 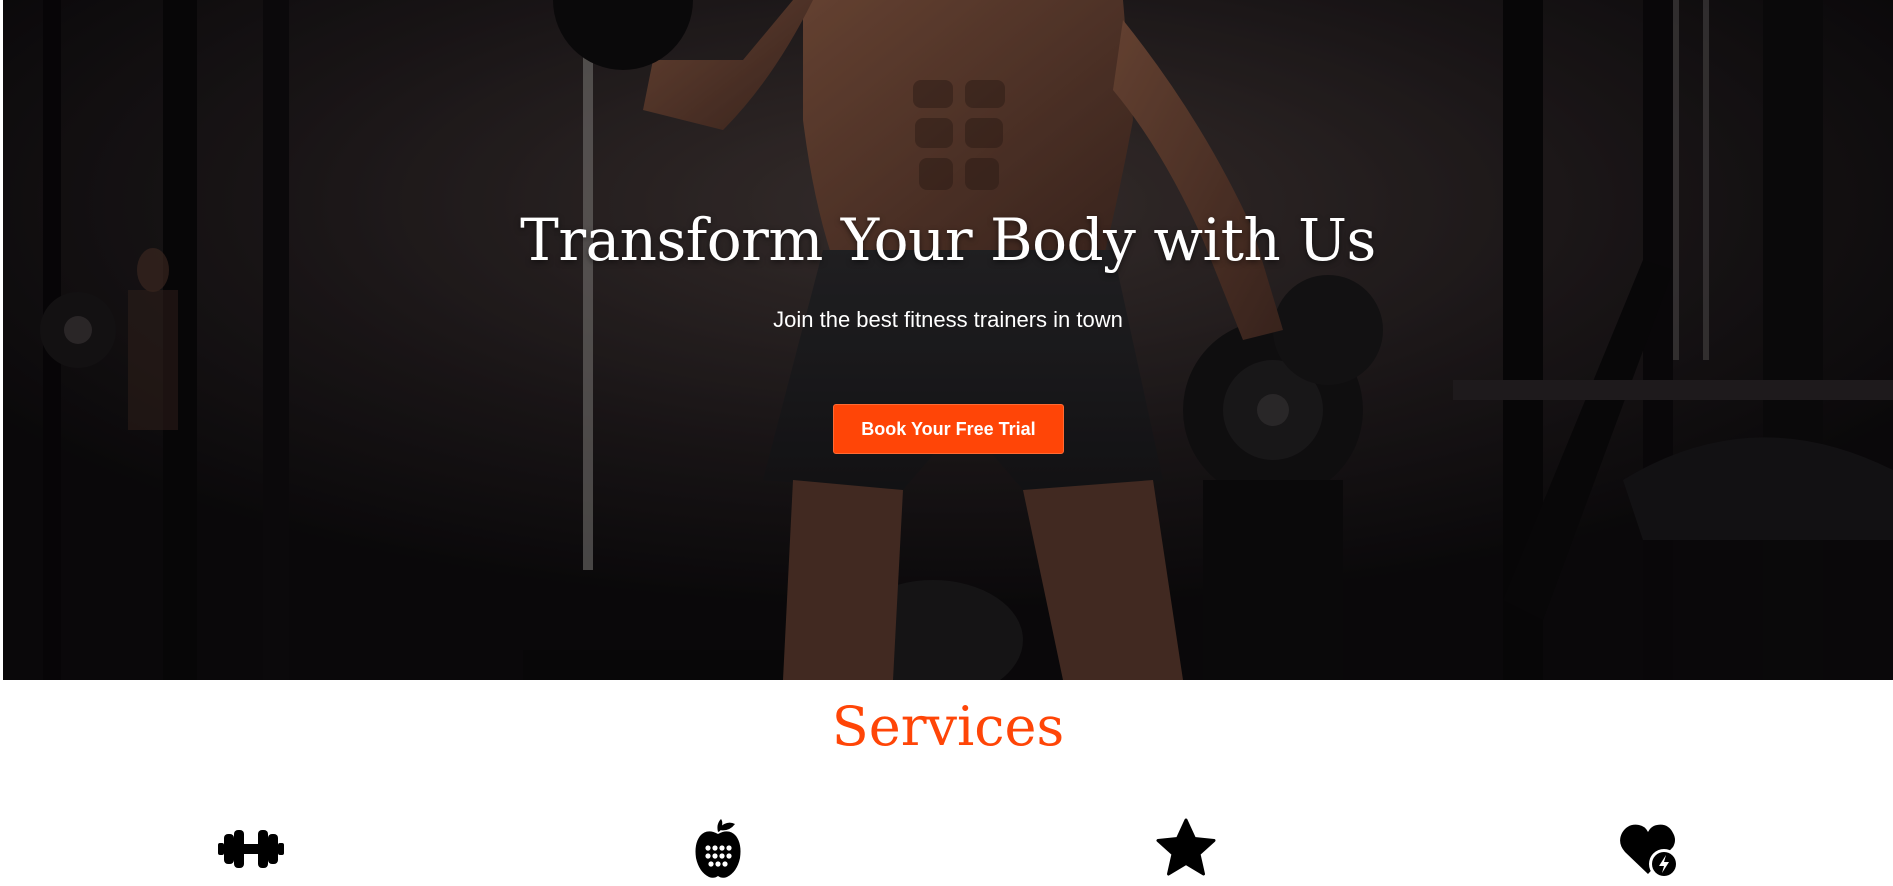 I want to click on star-icon, so click(x=1186, y=849).